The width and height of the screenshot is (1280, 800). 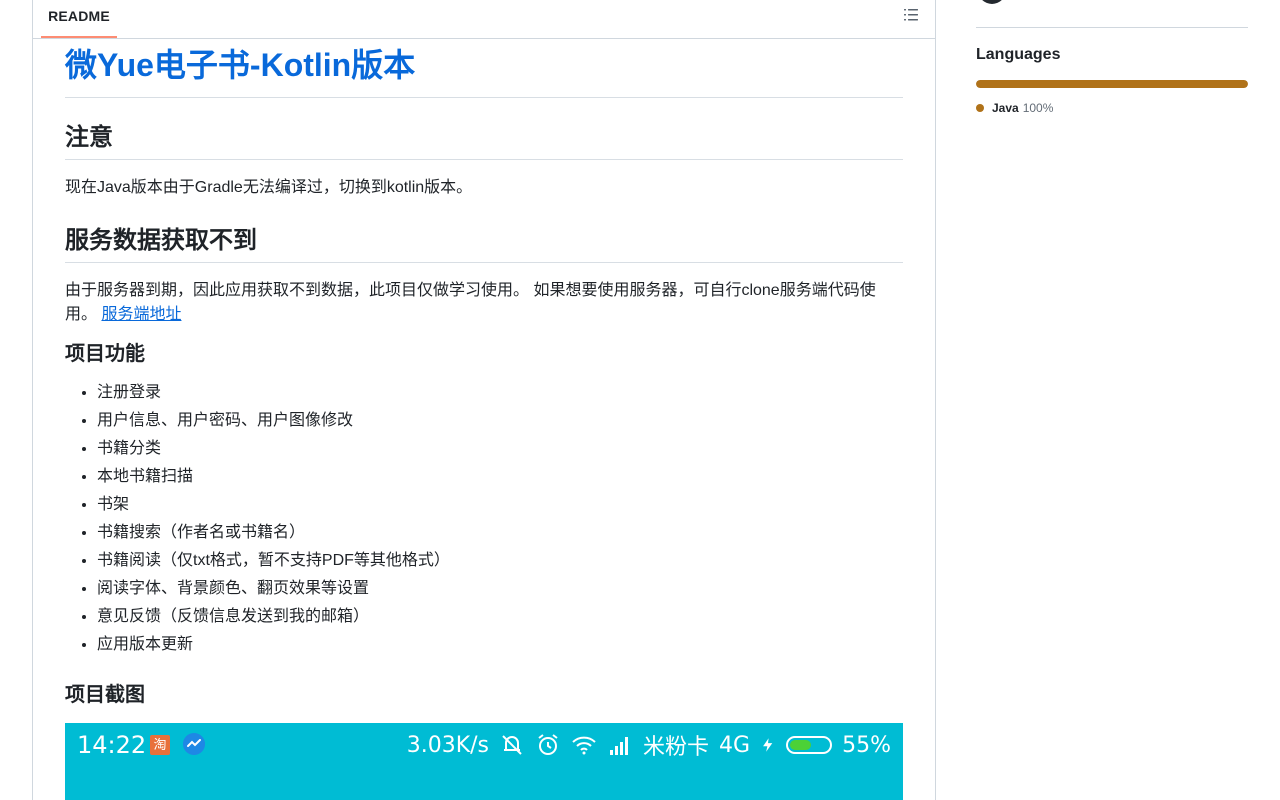 I want to click on wifi-icon, so click(x=584, y=745).